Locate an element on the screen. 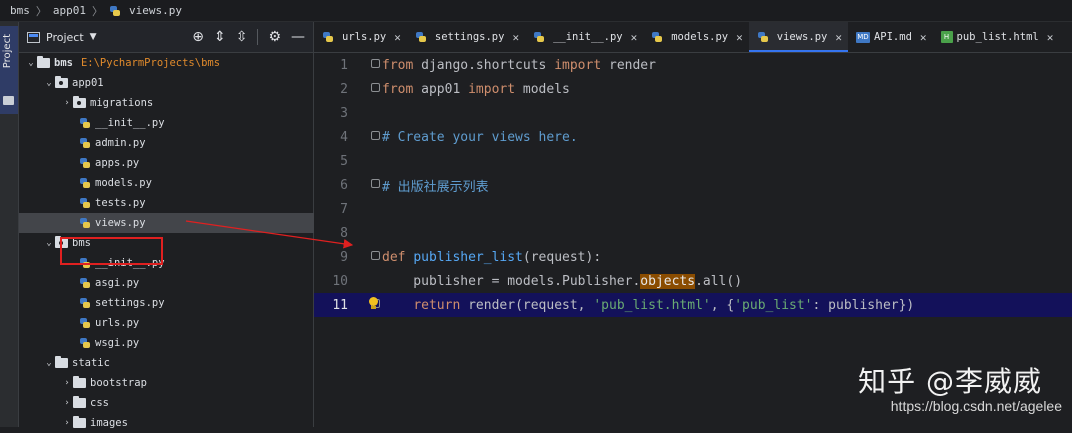  tree-item-label: migrations is located at coordinates (122, 103).